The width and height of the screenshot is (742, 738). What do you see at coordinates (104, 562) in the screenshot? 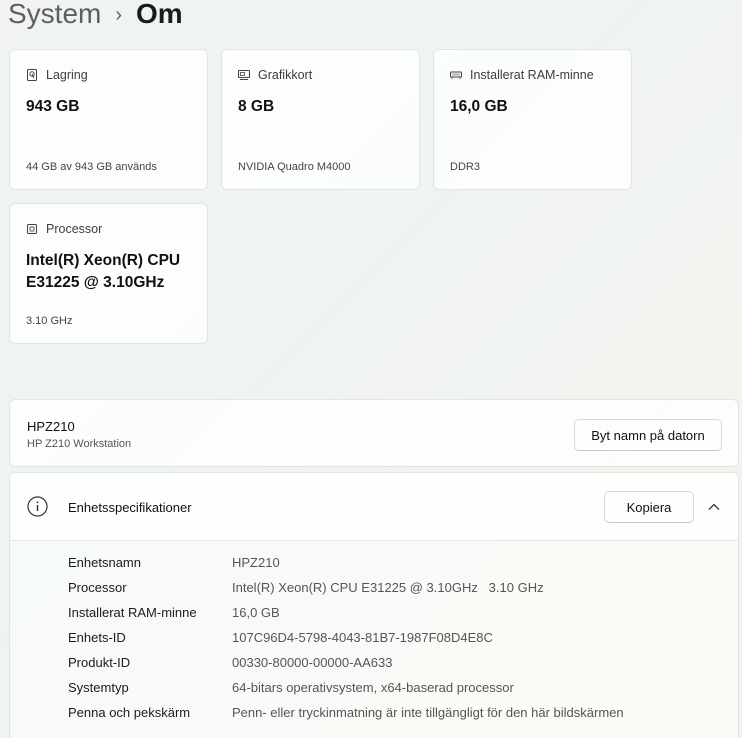
I see `spec-label: Enhetsnamn` at bounding box center [104, 562].